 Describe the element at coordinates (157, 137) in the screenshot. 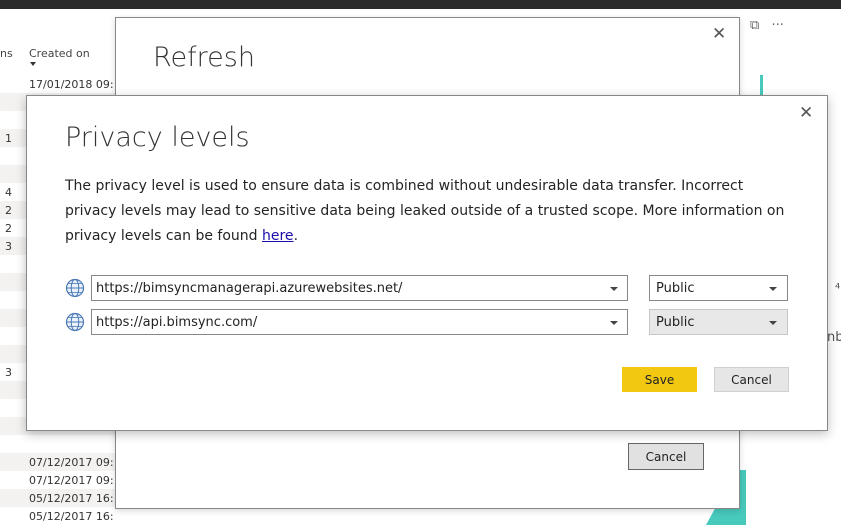

I see `privacy-dialog-title: Privacy levels` at that location.